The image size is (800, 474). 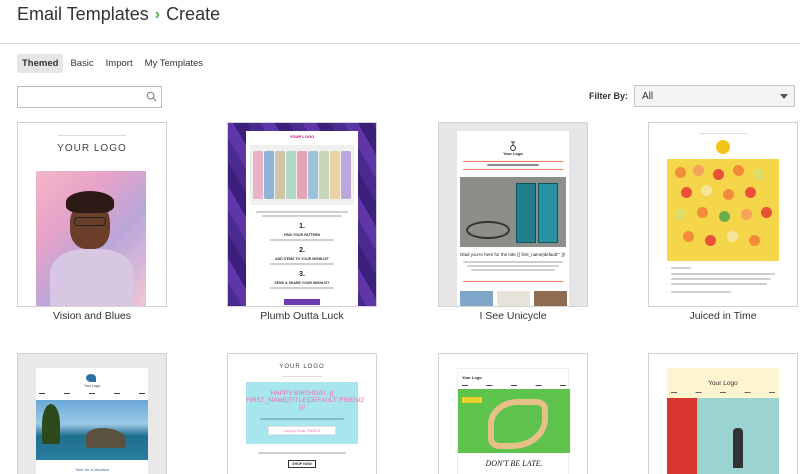 What do you see at coordinates (302, 316) in the screenshot?
I see `template-title: Plumb Outta Luck` at bounding box center [302, 316].